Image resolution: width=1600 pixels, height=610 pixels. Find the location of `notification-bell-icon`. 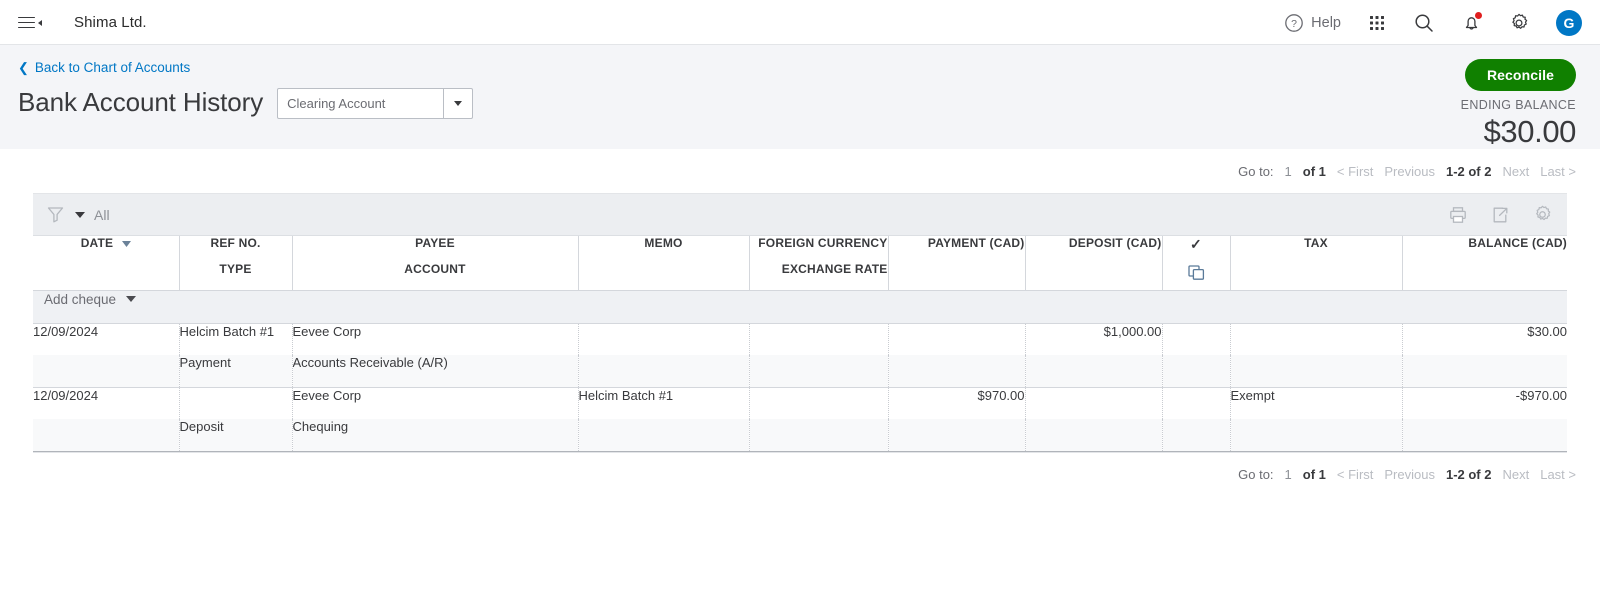

notification-bell-icon is located at coordinates (1471, 22).